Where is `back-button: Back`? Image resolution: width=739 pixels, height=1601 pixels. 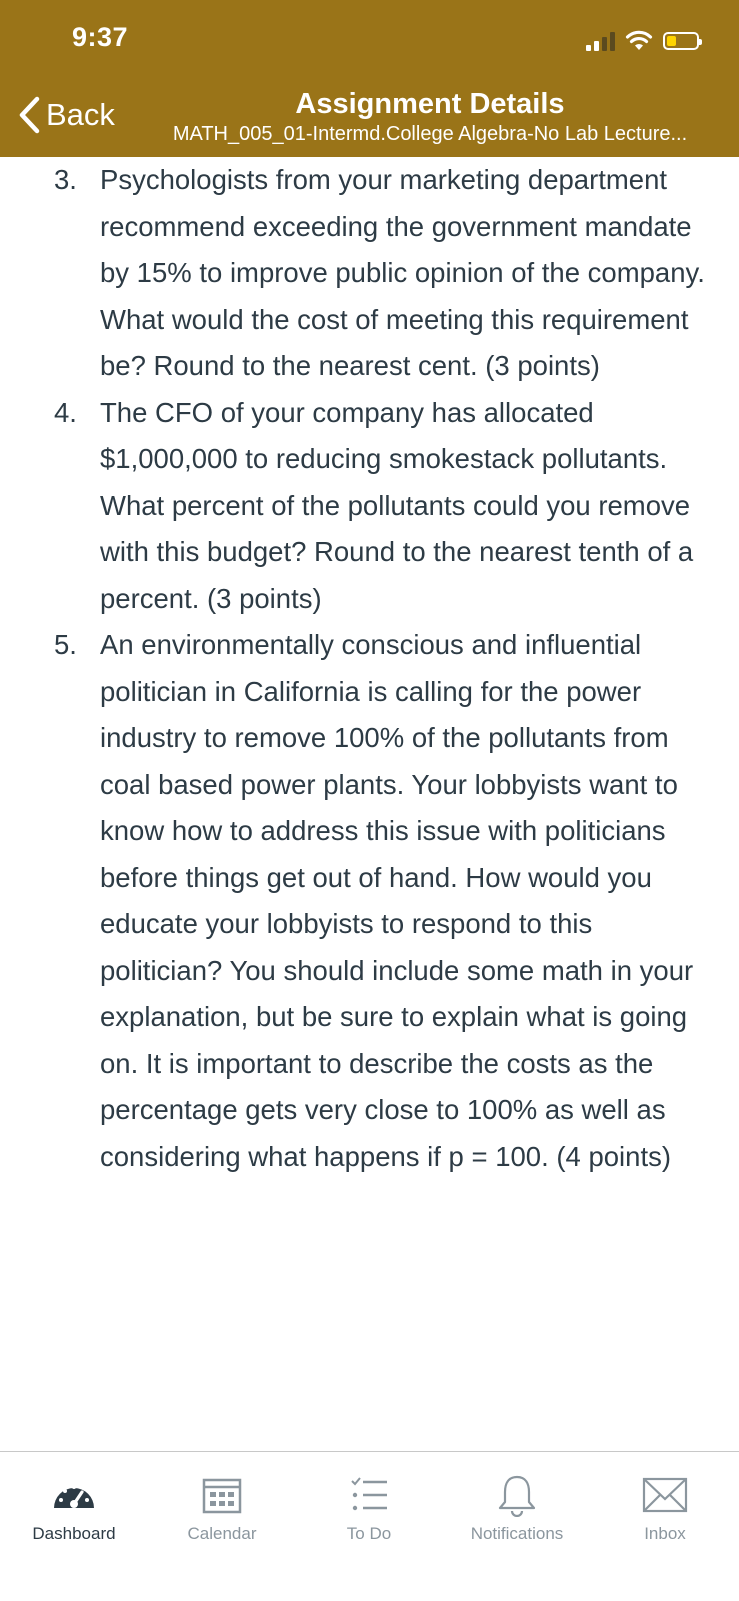
back-button: Back is located at coordinates (66, 115).